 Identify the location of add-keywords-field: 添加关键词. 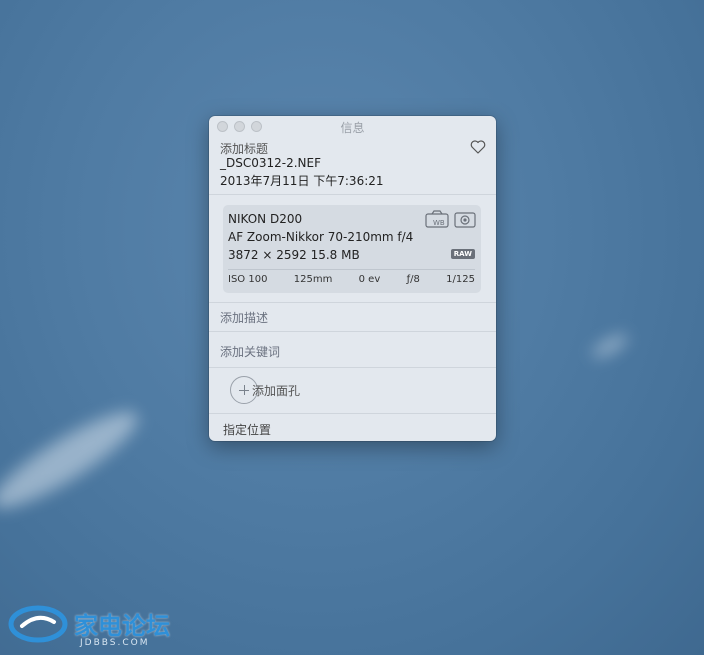
(250, 351).